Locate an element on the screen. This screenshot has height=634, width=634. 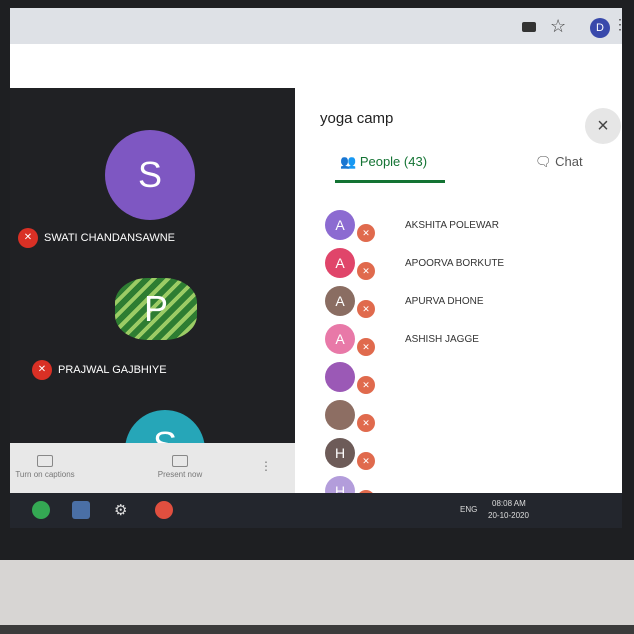
app-icon is located at coordinates (164, 510).